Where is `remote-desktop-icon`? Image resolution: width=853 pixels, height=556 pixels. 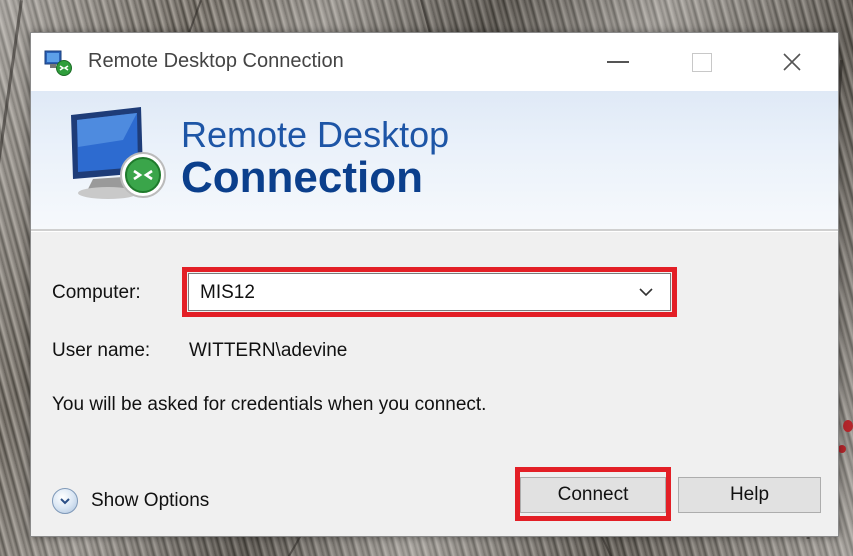
remote-desktop-icon is located at coordinates (58, 63).